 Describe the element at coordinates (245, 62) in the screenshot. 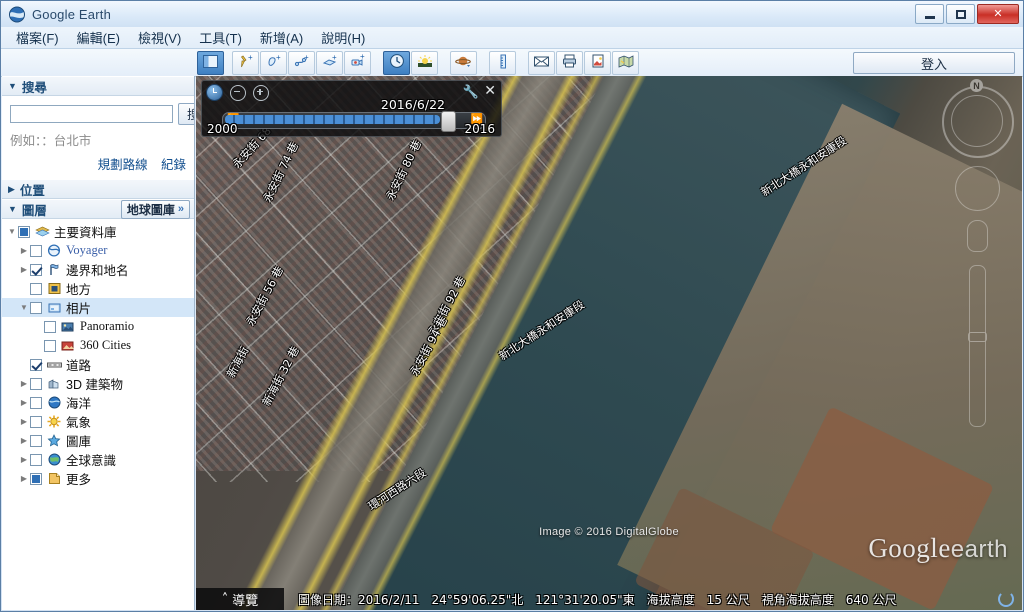

I see `add-placemark-button: +` at that location.